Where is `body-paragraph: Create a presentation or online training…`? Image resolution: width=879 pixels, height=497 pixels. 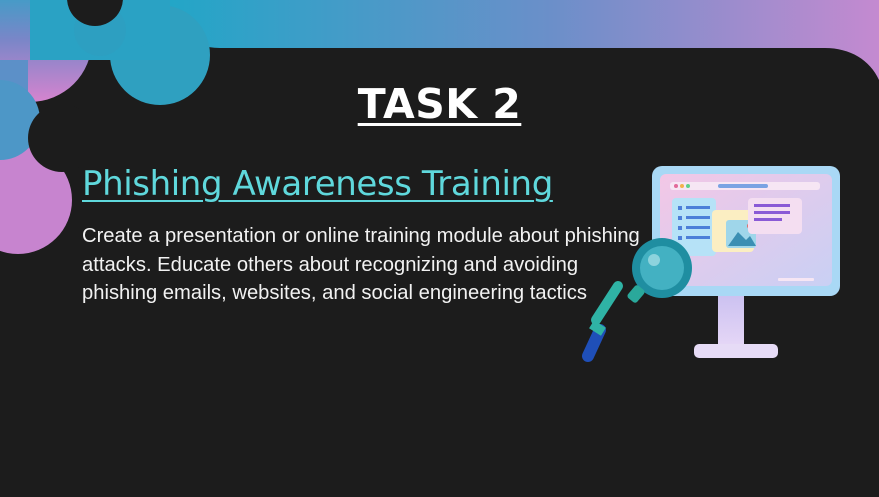 body-paragraph: Create a presentation or online training… is located at coordinates (361, 265).